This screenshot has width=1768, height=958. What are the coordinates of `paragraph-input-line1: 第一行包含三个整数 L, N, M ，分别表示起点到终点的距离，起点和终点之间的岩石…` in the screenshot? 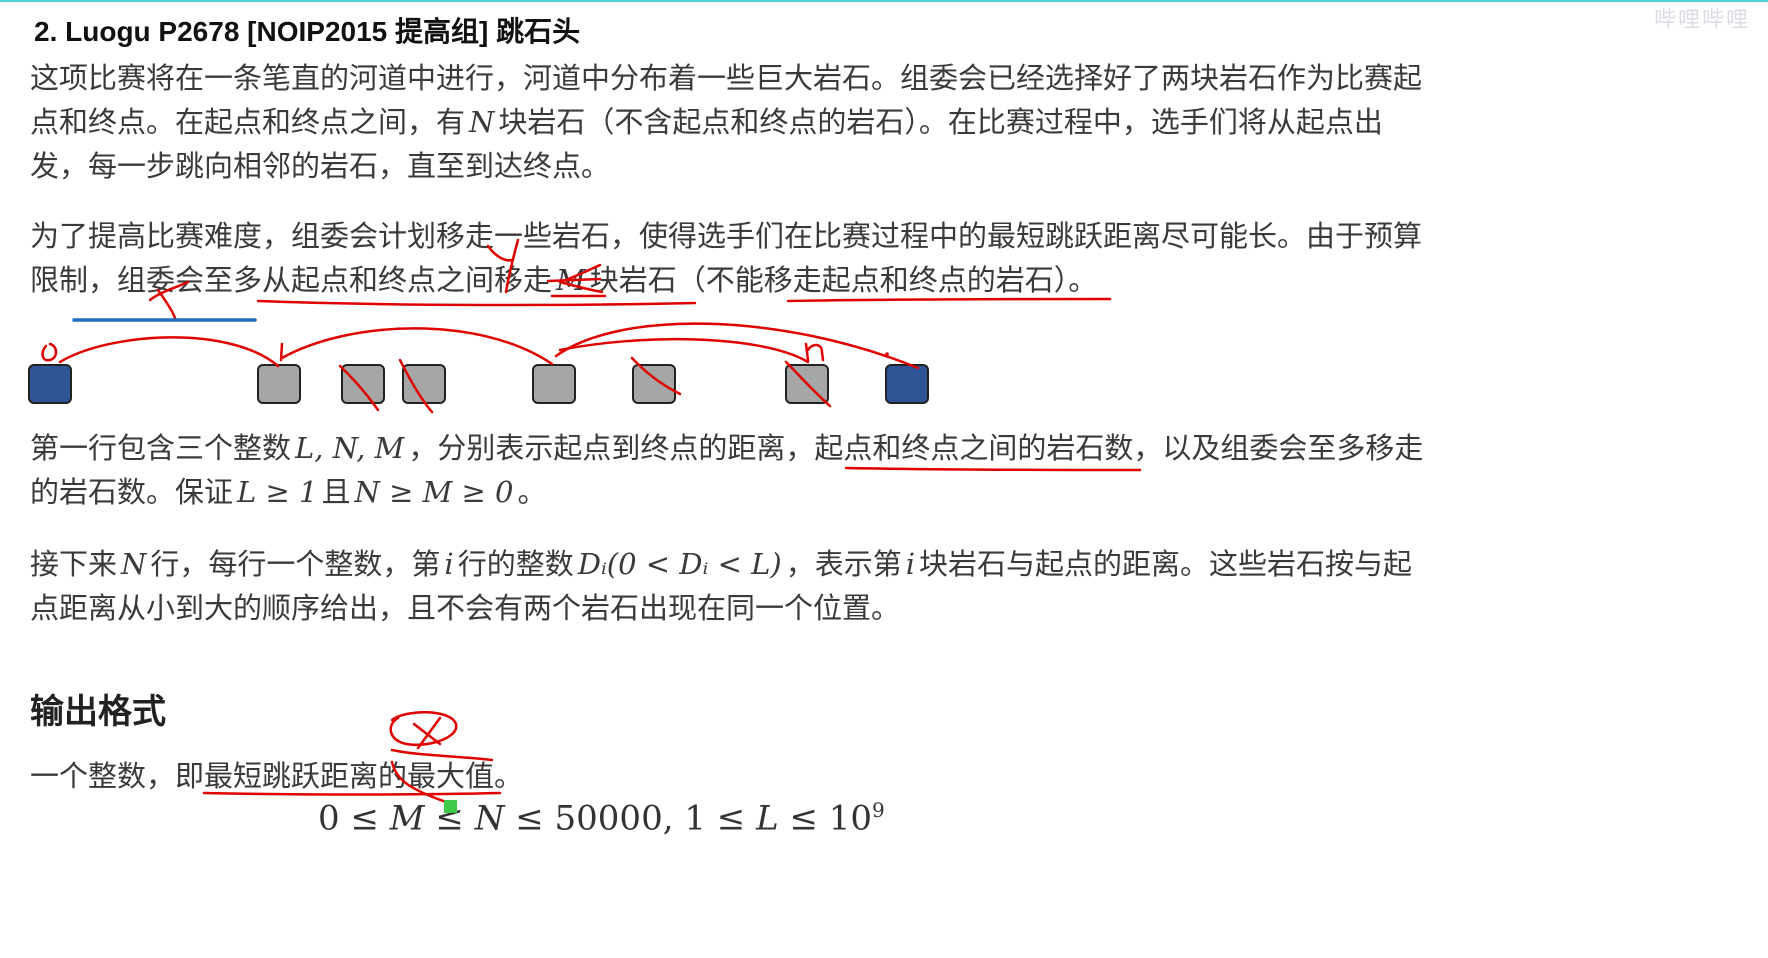 It's located at (727, 470).